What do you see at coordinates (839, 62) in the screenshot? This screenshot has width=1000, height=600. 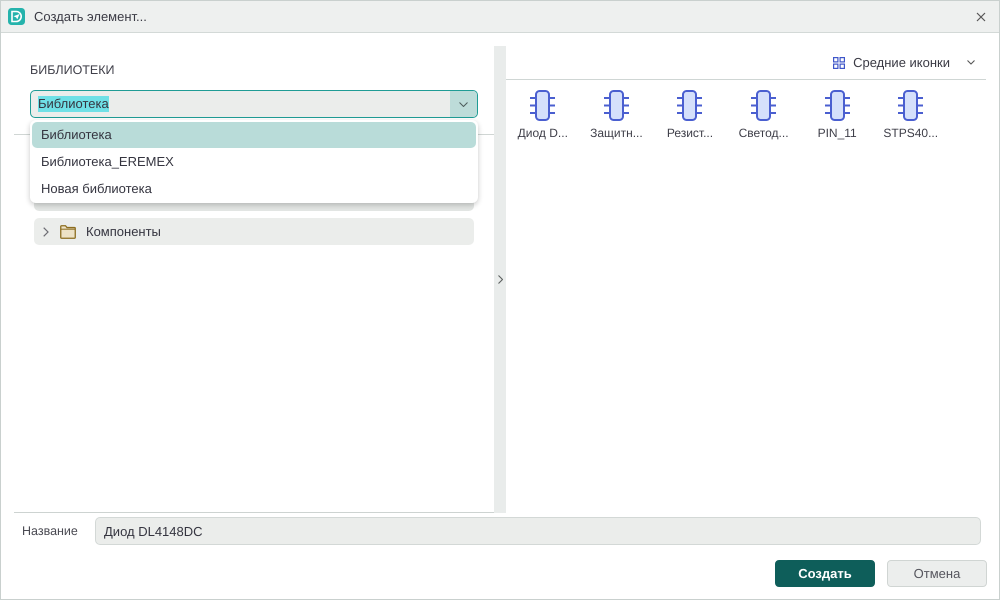 I see `grid-icon` at bounding box center [839, 62].